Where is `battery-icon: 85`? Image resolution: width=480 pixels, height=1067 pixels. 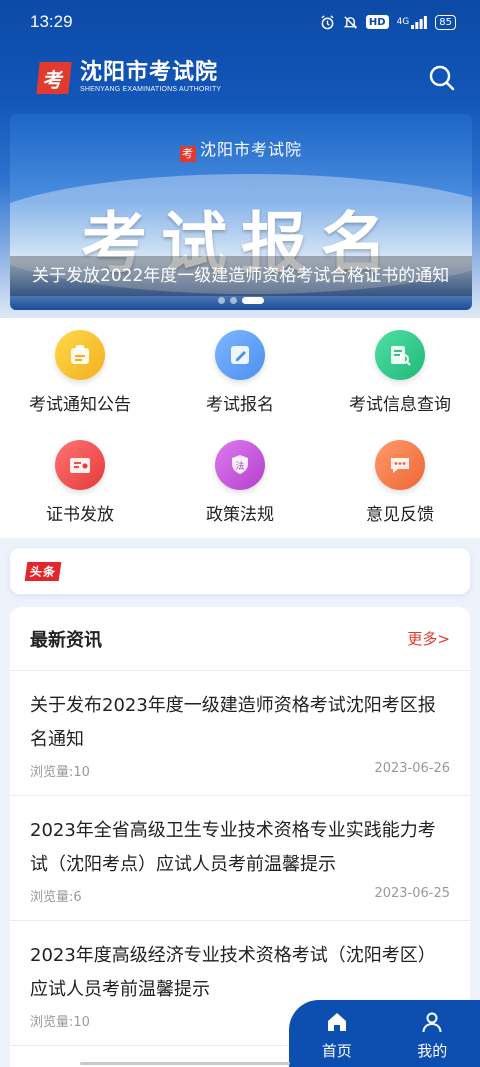
battery-icon: 85 is located at coordinates (445, 22).